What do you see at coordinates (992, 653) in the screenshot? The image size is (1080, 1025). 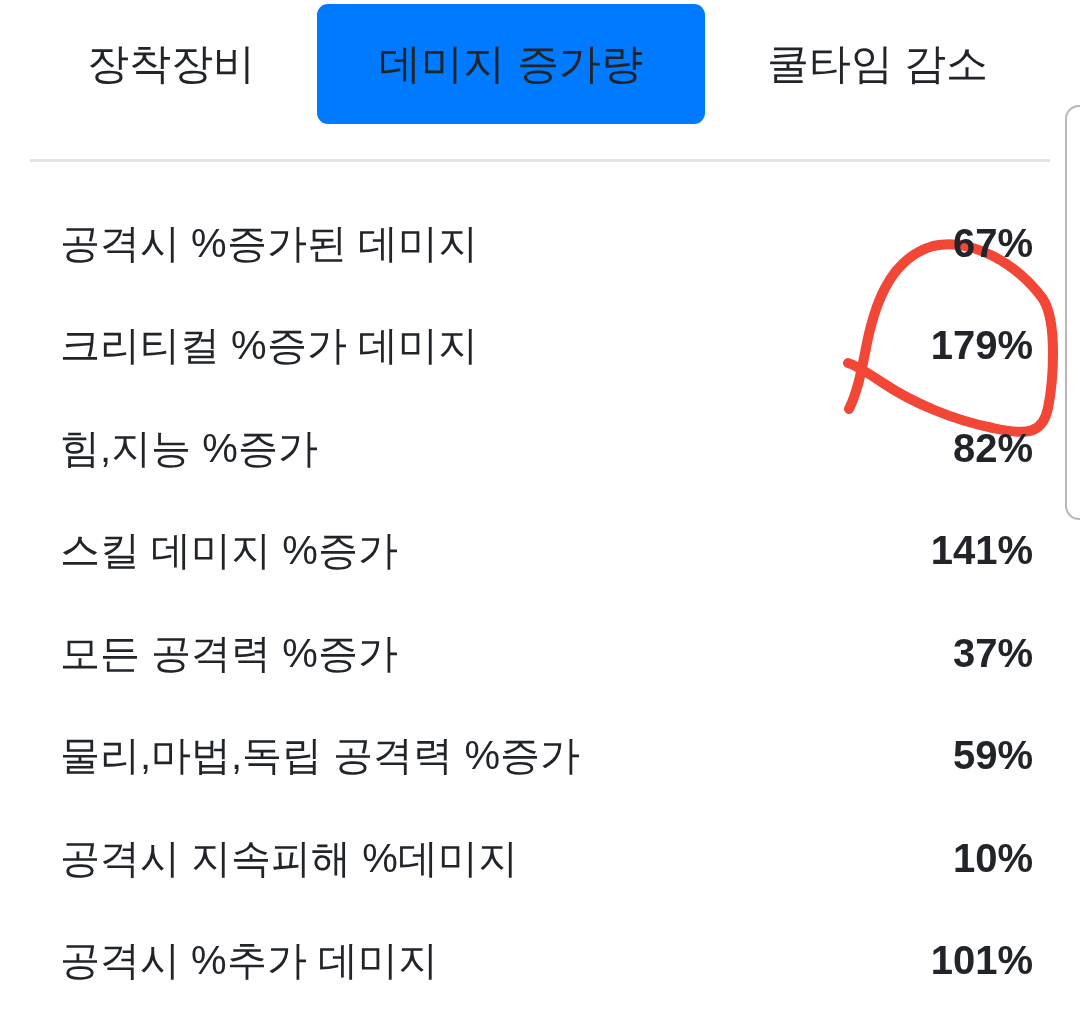 I see `stat-value: 37%` at bounding box center [992, 653].